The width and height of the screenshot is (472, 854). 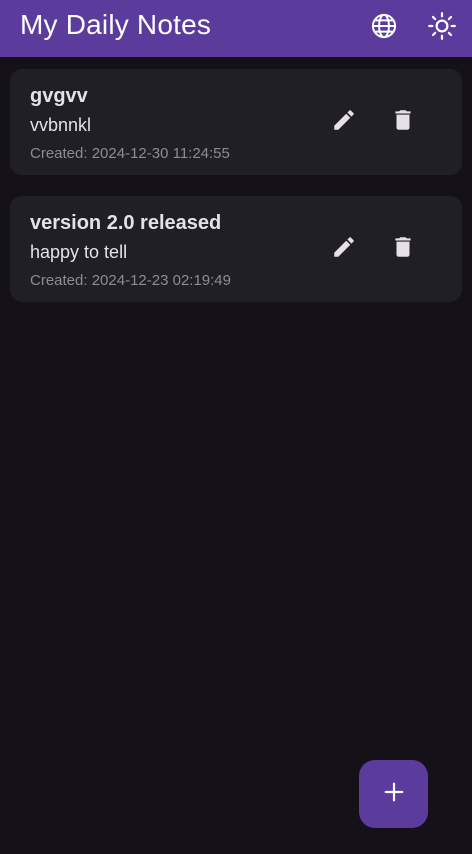 I want to click on note-body: happy to tell, so click(x=79, y=252).